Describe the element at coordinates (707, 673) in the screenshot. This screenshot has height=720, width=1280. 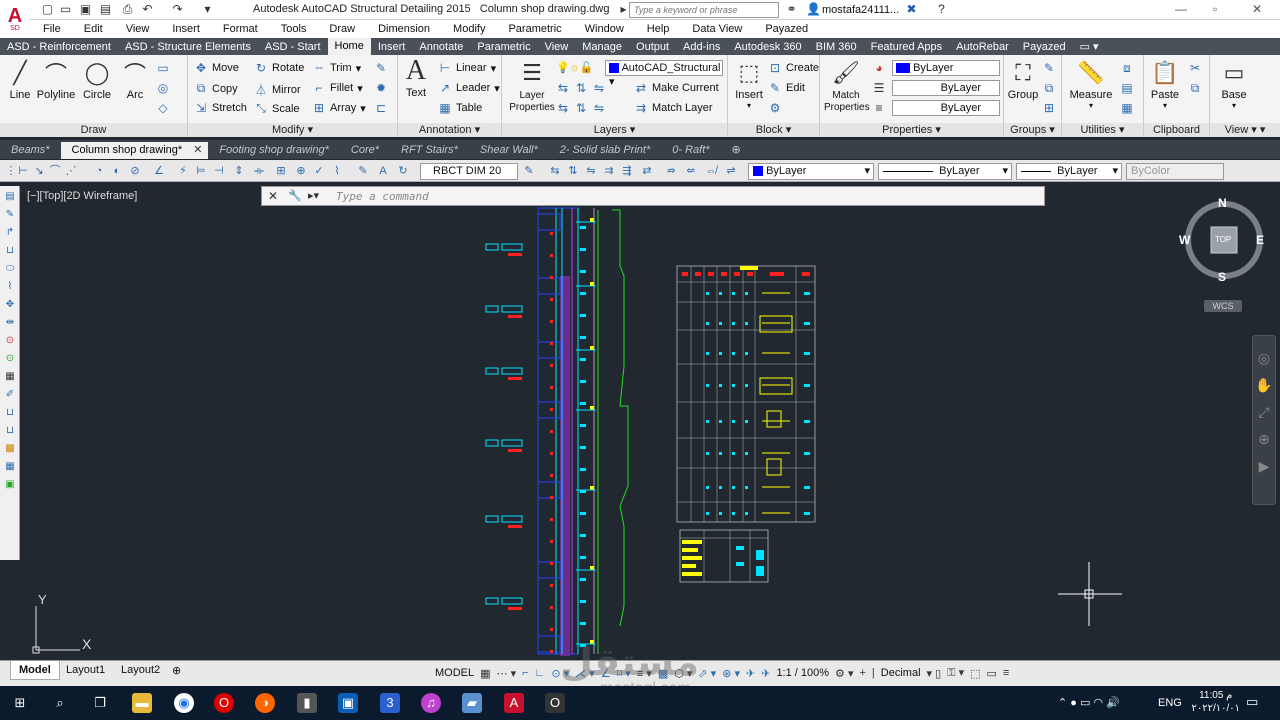
I see `3d-osnap-icon: ⬀ ▾` at that location.